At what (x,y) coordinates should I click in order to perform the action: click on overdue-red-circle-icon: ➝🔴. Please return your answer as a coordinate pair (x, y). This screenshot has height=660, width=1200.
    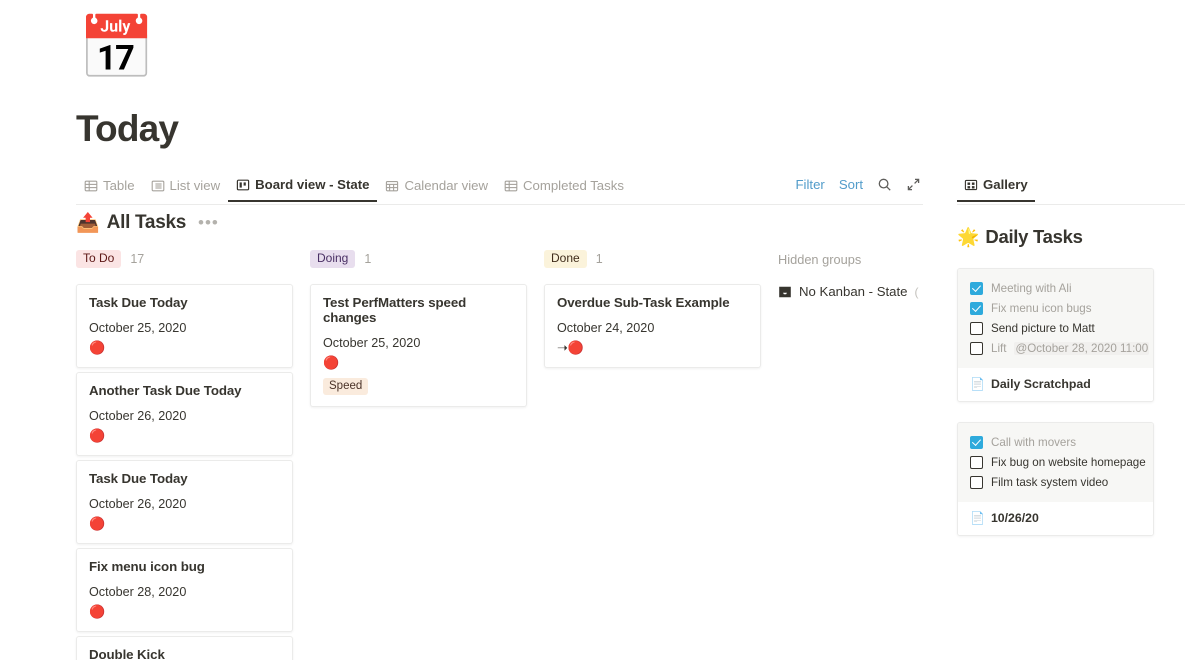
    Looking at the image, I should click on (571, 347).